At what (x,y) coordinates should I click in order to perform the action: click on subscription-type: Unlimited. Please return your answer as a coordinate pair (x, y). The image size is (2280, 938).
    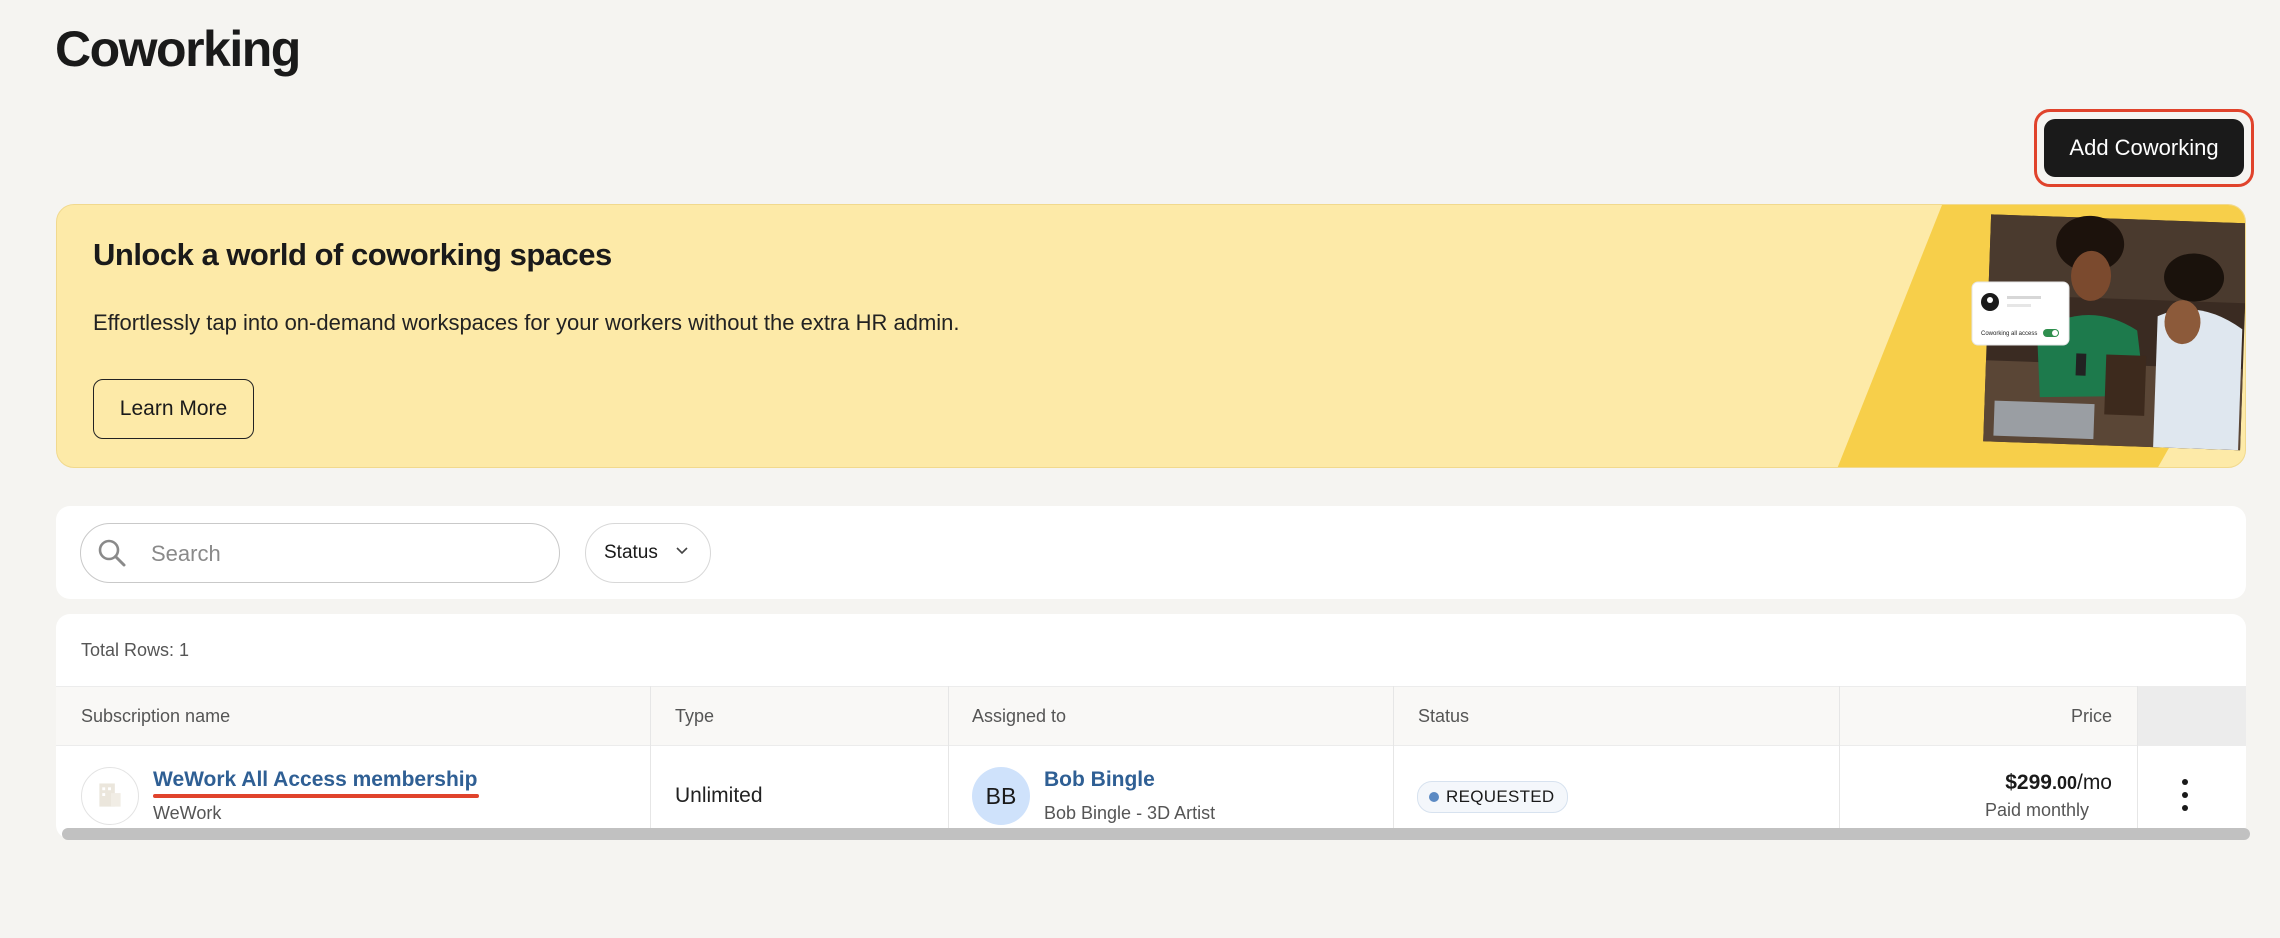
    Looking at the image, I should click on (719, 795).